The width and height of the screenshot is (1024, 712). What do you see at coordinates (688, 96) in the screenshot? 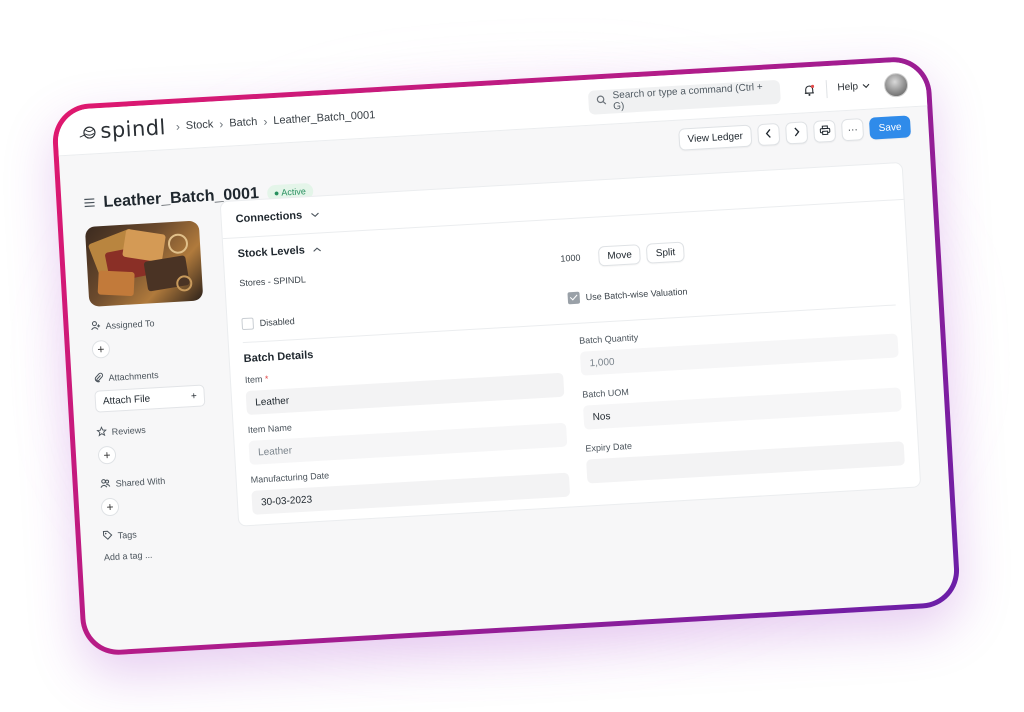
I see `search-placeholder: Search or type a command (Ctrl + G)` at bounding box center [688, 96].